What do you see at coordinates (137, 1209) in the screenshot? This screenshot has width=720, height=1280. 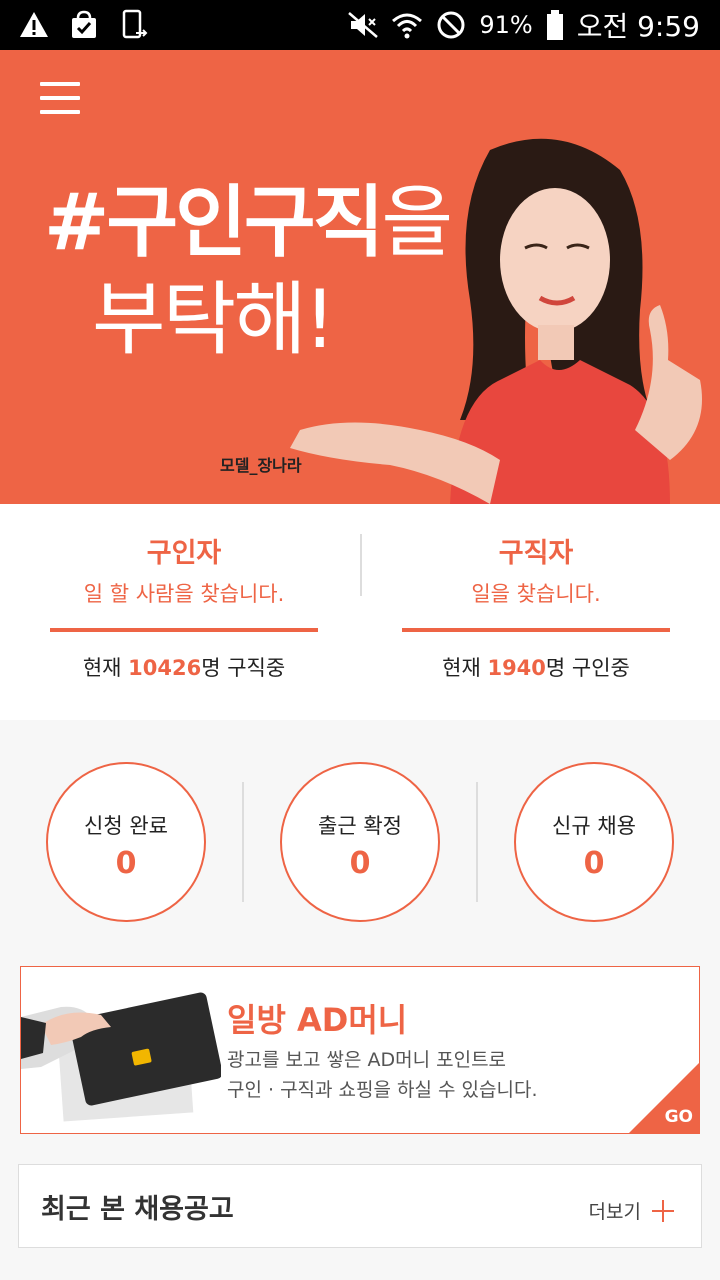 I see `recent-jobs-title: 최근 본 채용공고` at bounding box center [137, 1209].